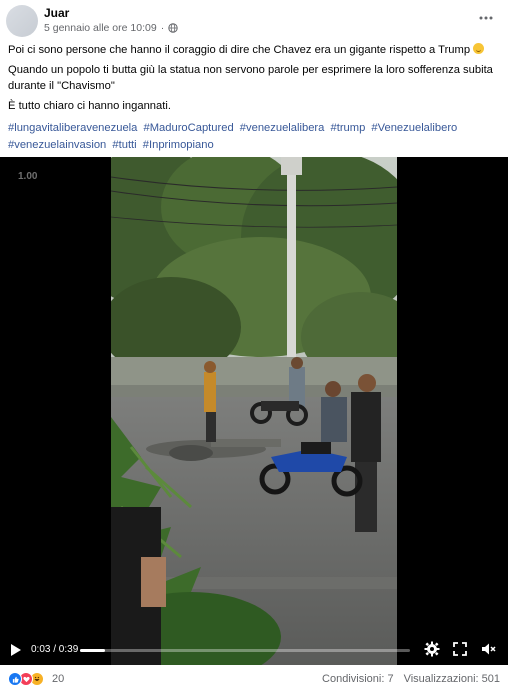 This screenshot has width=508, height=692. What do you see at coordinates (15, 679) in the screenshot?
I see `like-reaction-icon` at bounding box center [15, 679].